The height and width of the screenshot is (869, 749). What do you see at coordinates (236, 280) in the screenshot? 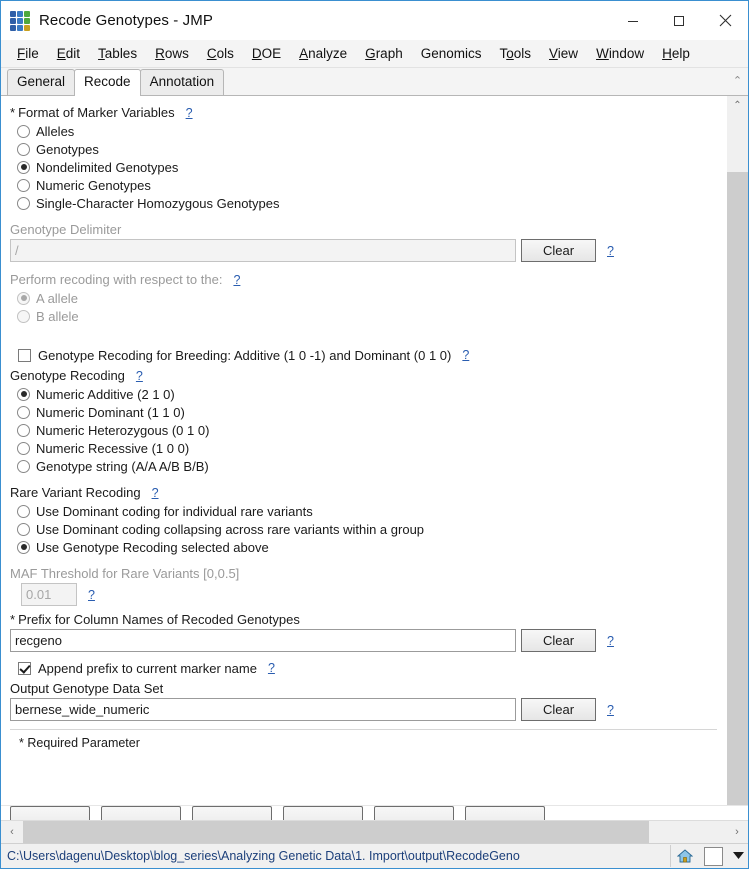
I see `respect-help-icon: ?` at bounding box center [236, 280].